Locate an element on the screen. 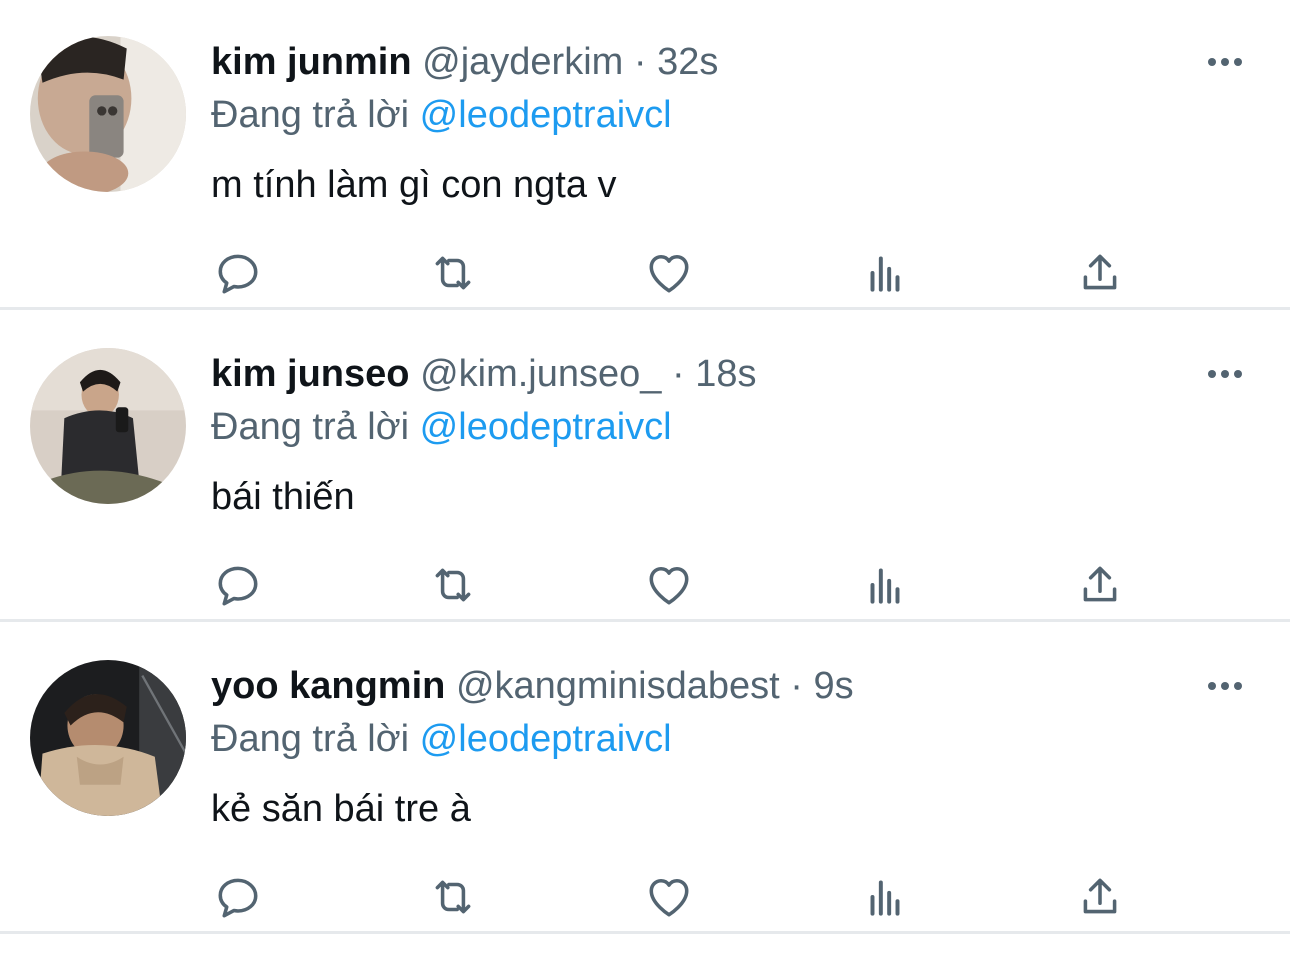  timestamp: 32s is located at coordinates (687, 62).